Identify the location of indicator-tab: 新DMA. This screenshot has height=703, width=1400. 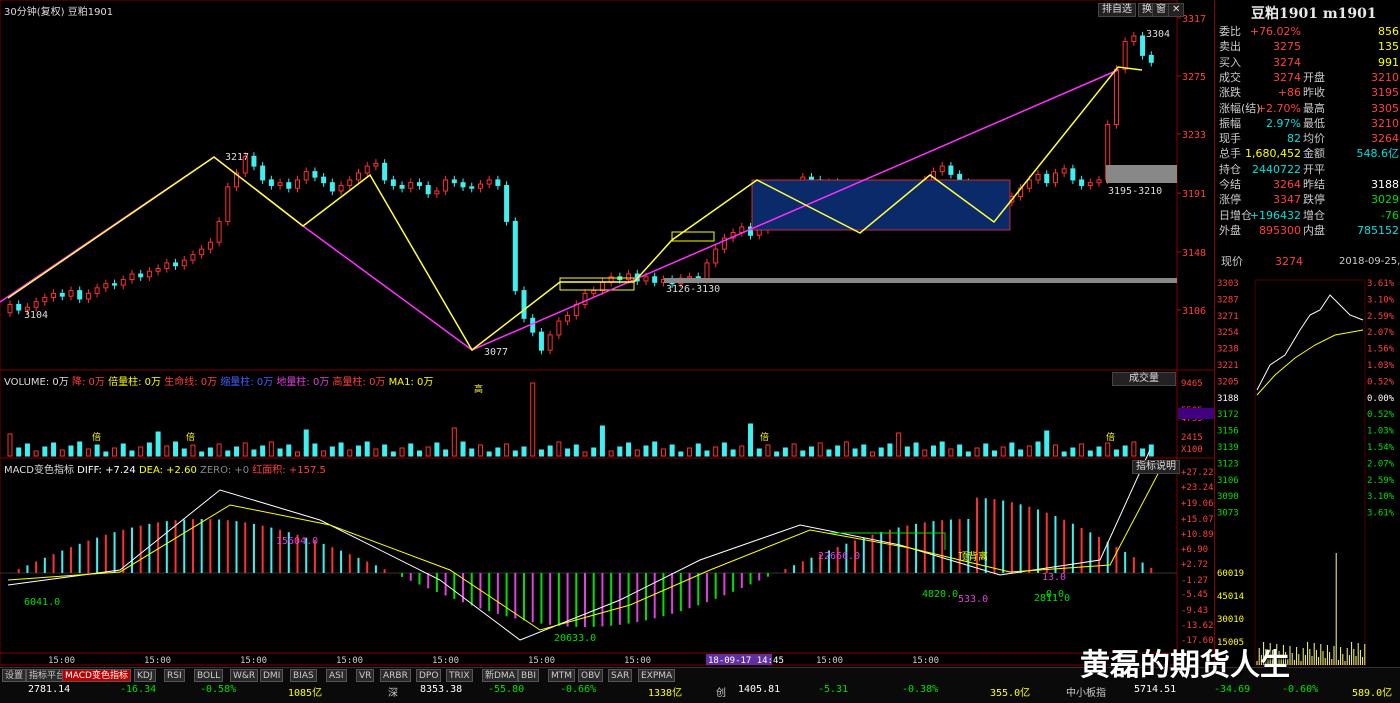
(500, 675).